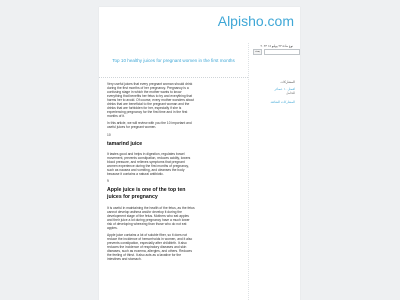 The width and height of the screenshot is (400, 300). I want to click on item-number: 9, so click(108, 181).